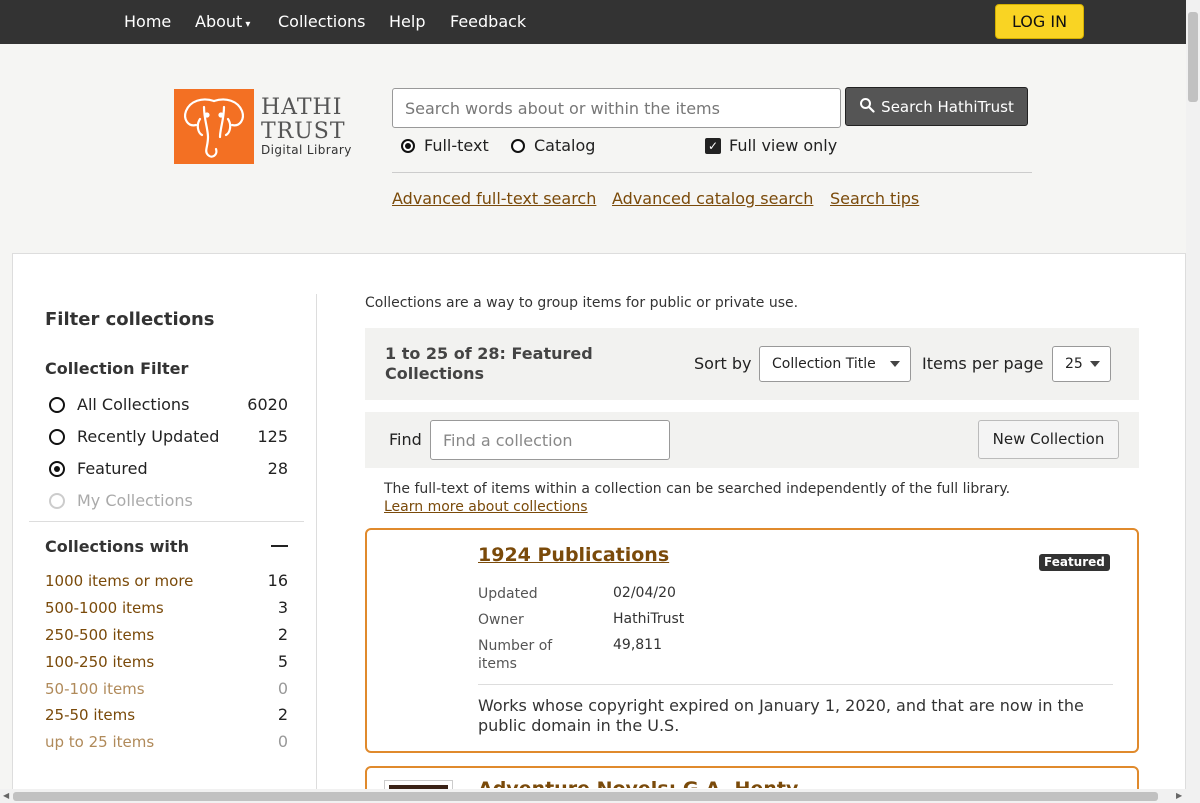  Describe the element at coordinates (248, 24) in the screenshot. I see `chevron-down-icon: ▾` at that location.